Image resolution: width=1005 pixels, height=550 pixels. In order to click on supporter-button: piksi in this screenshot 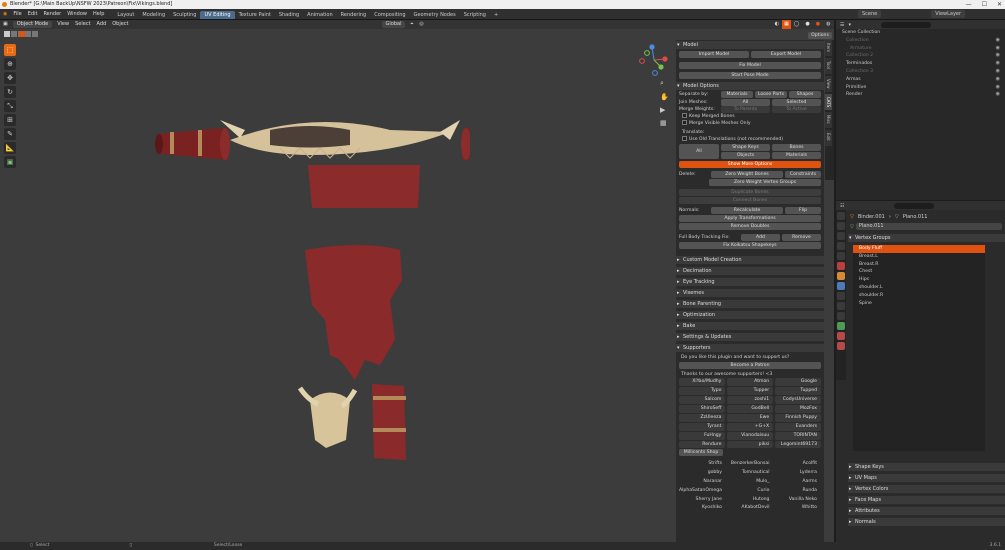, I will do `click(750, 444)`.